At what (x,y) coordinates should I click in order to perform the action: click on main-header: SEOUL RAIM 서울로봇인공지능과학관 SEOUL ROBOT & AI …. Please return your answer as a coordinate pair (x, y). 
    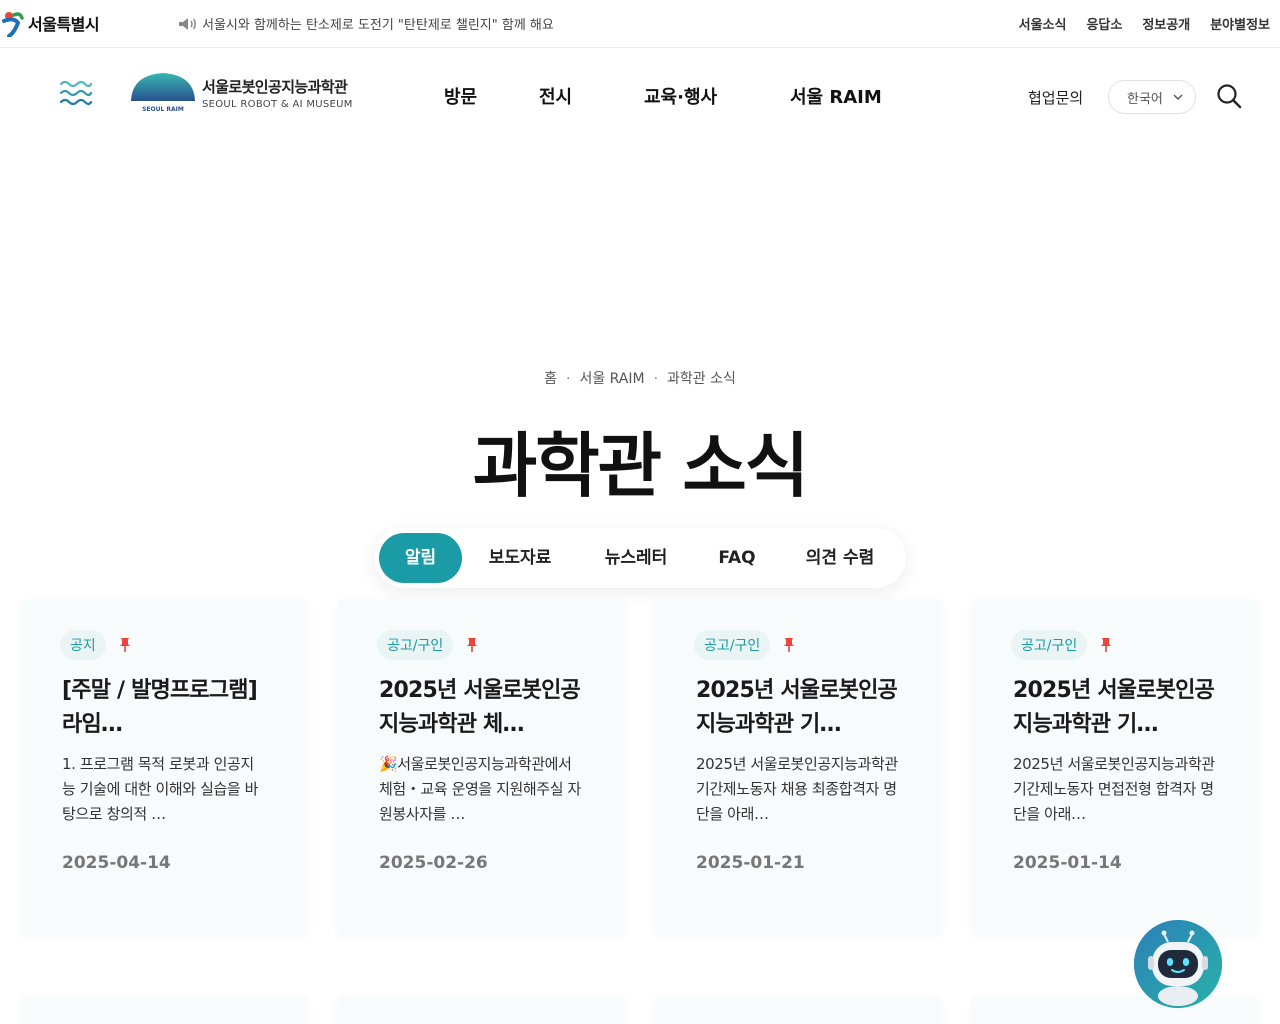
    Looking at the image, I should click on (640, 95).